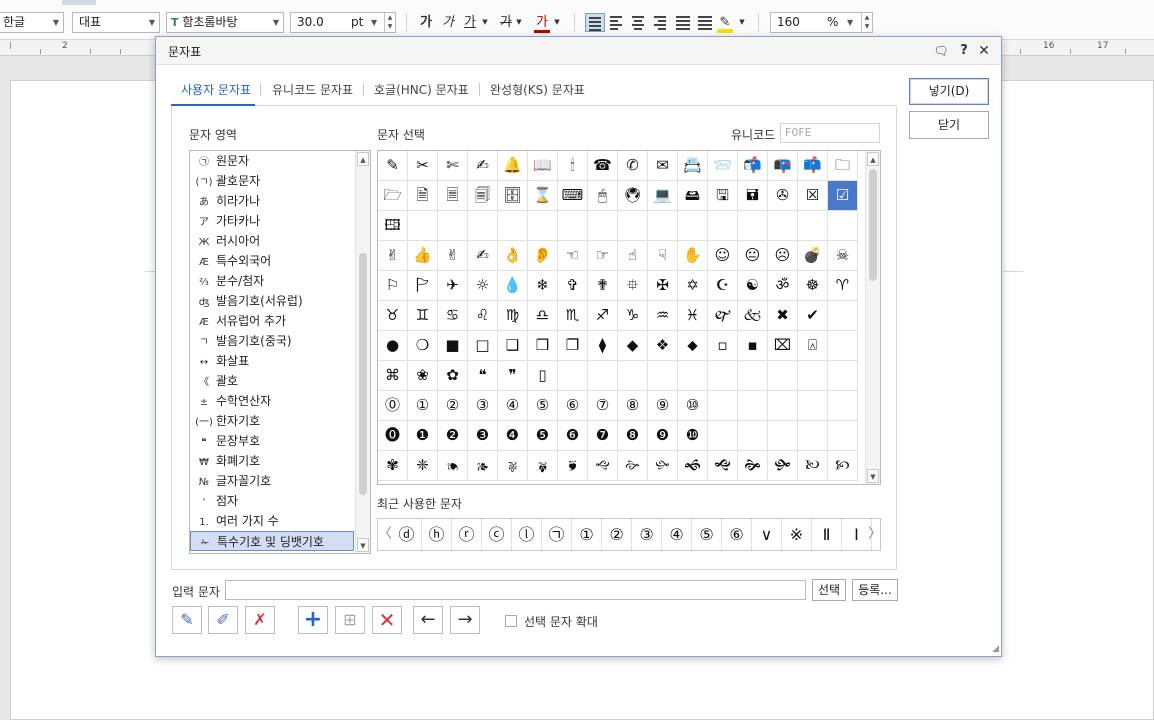 The height and width of the screenshot is (720, 1154). I want to click on glyph-cell: ♈, so click(843, 286).